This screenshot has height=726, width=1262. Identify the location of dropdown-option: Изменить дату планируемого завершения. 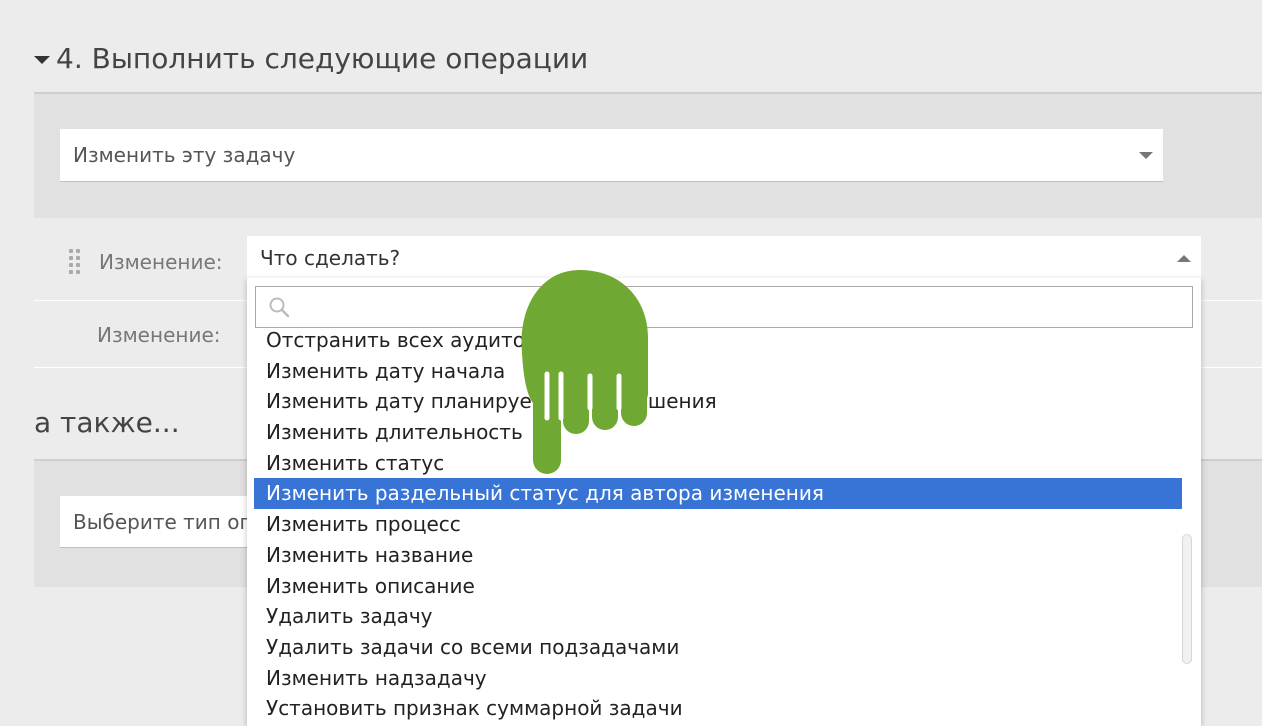
(718, 401).